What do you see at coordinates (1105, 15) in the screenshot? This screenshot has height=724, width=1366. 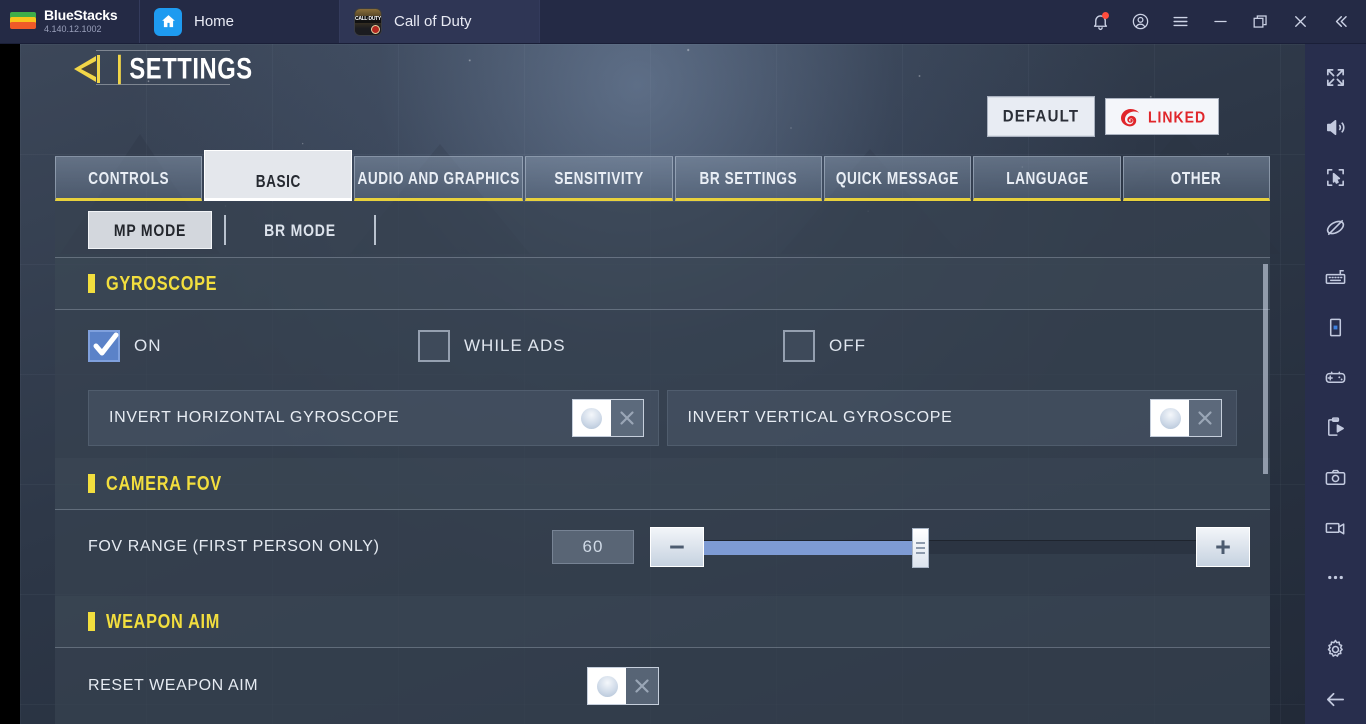 I see `notification-badge` at bounding box center [1105, 15].